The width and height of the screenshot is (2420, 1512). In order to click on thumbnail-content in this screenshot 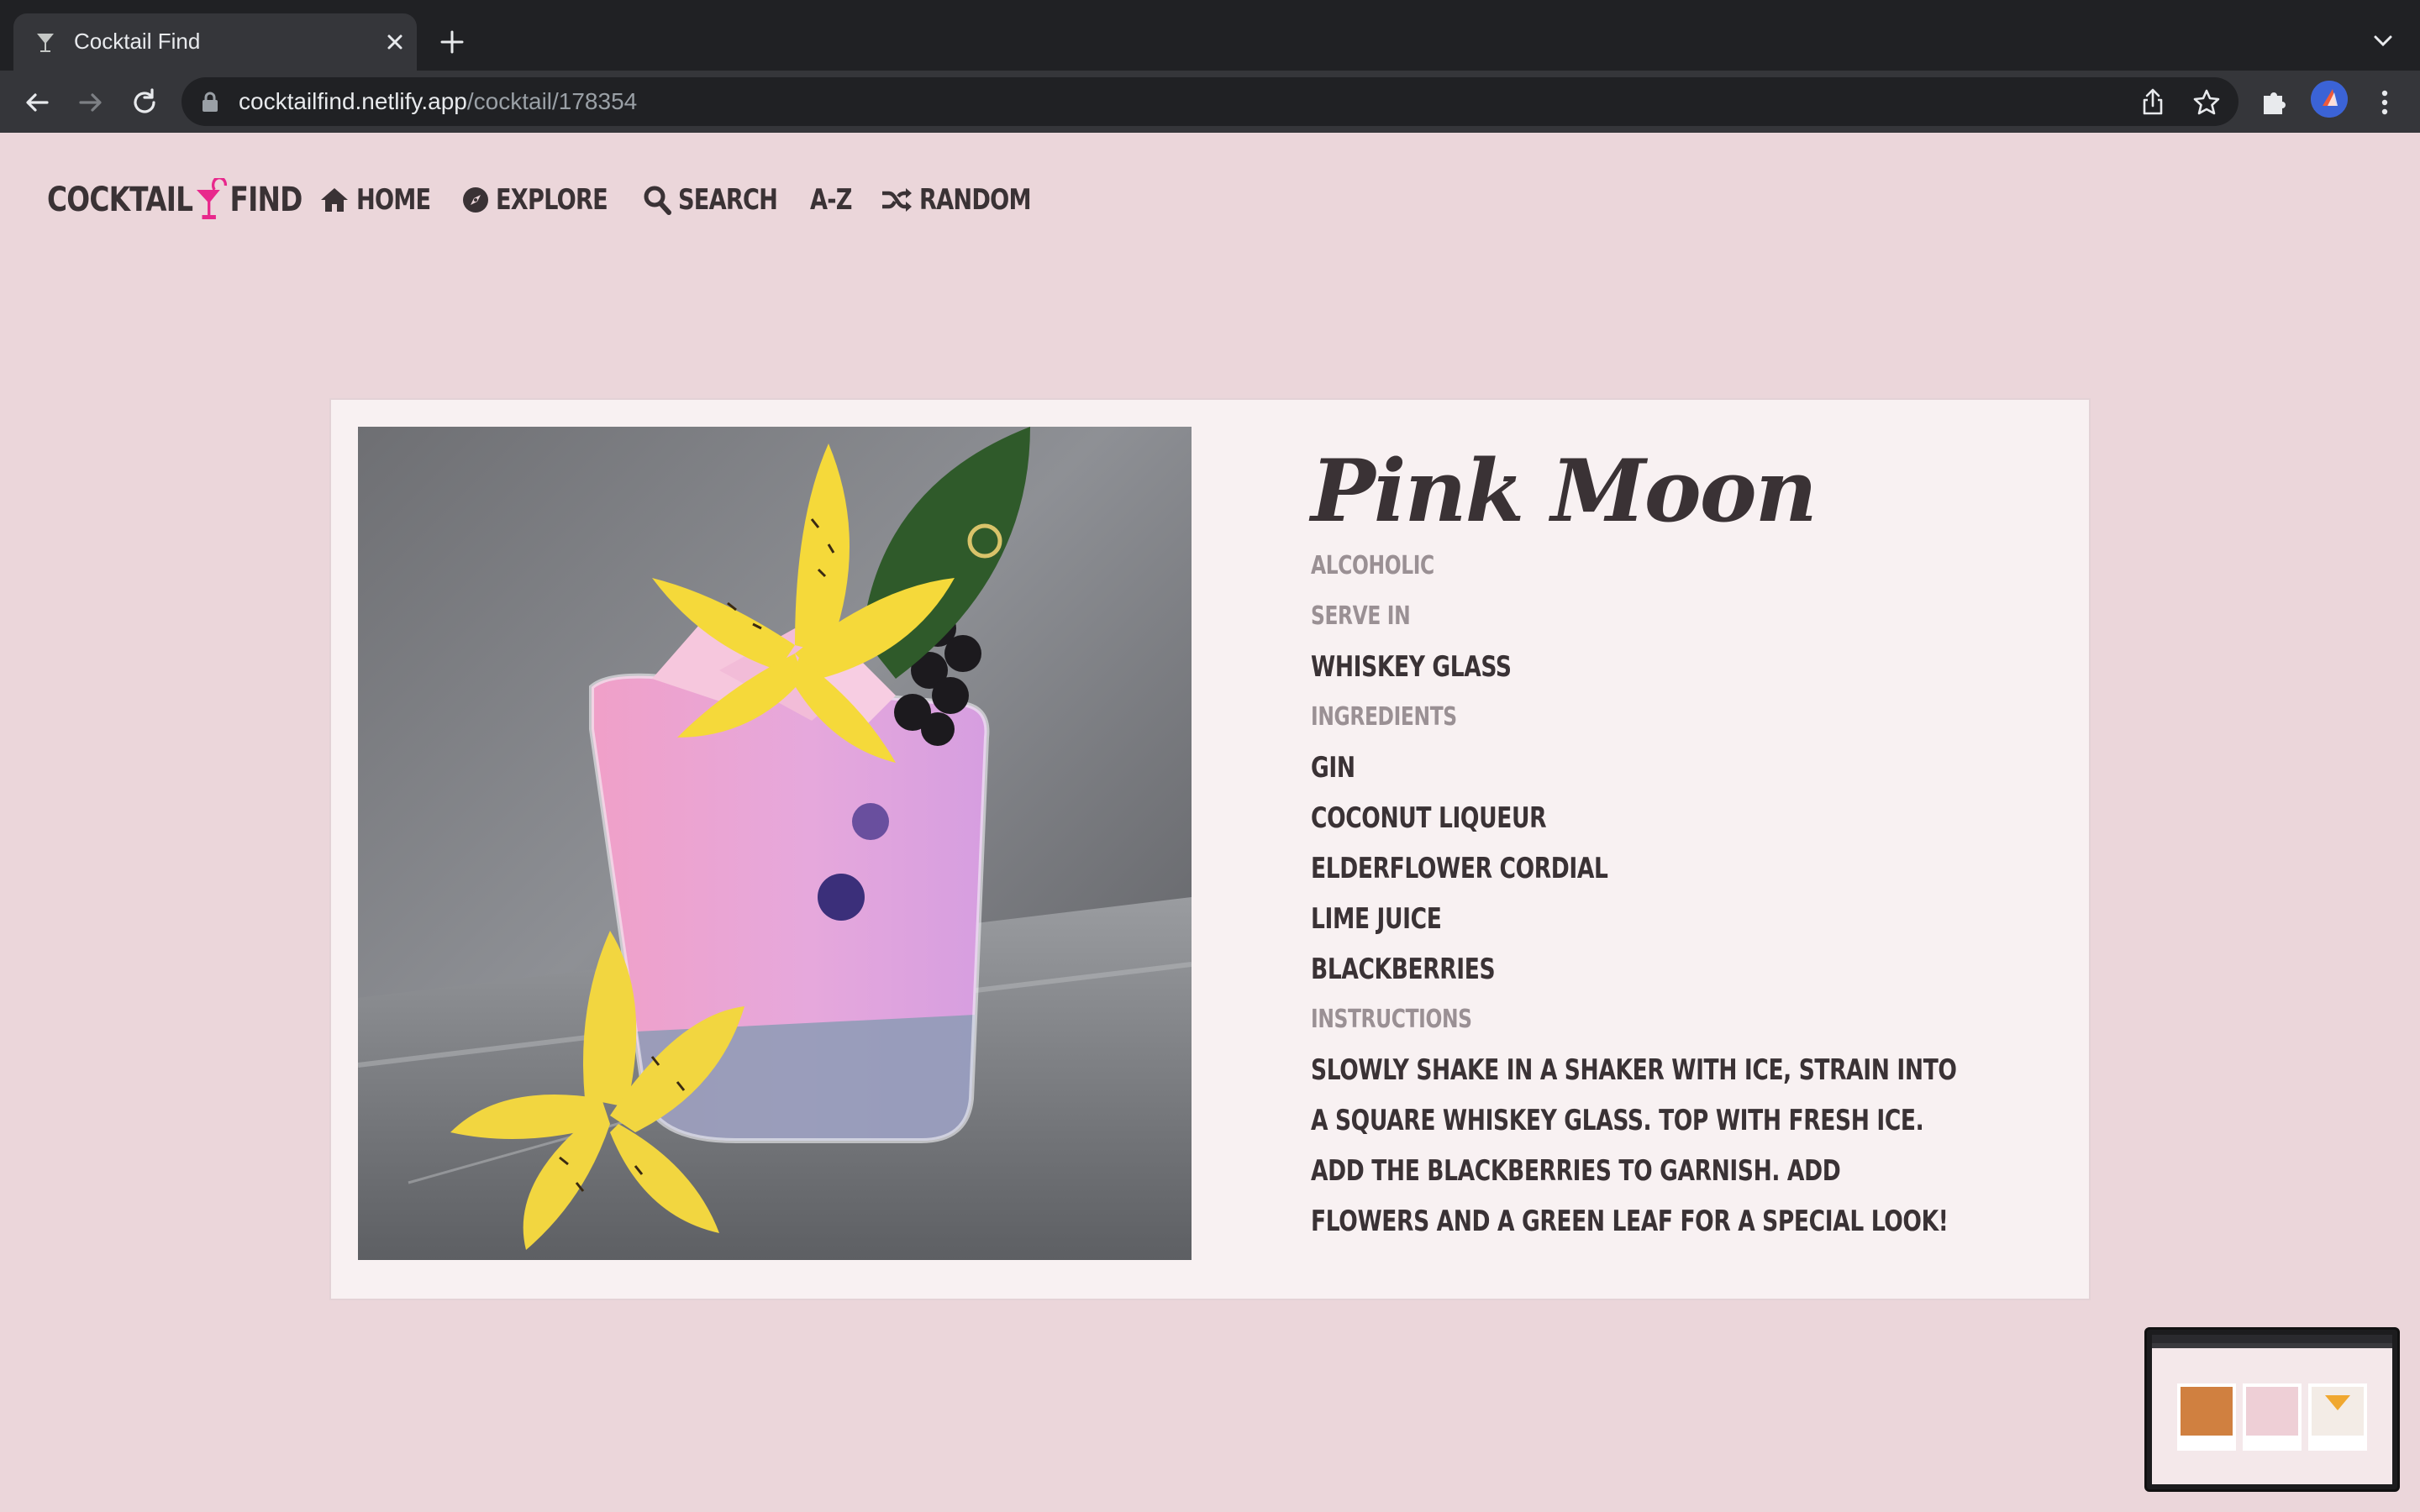, I will do `click(2272, 1409)`.